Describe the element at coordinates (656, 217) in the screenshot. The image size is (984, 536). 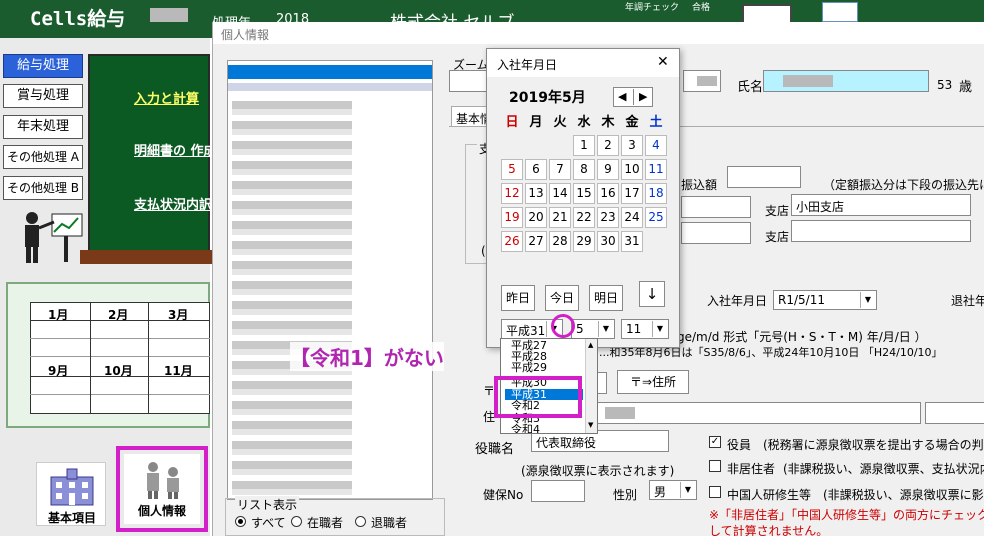
I see `day-cell: 25` at that location.